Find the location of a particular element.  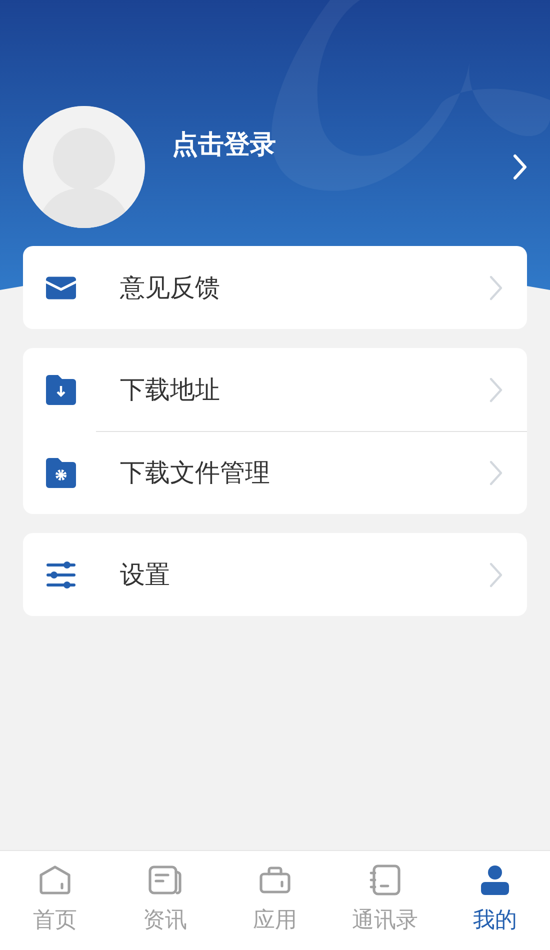

menu-item: 下载地址 is located at coordinates (275, 389).